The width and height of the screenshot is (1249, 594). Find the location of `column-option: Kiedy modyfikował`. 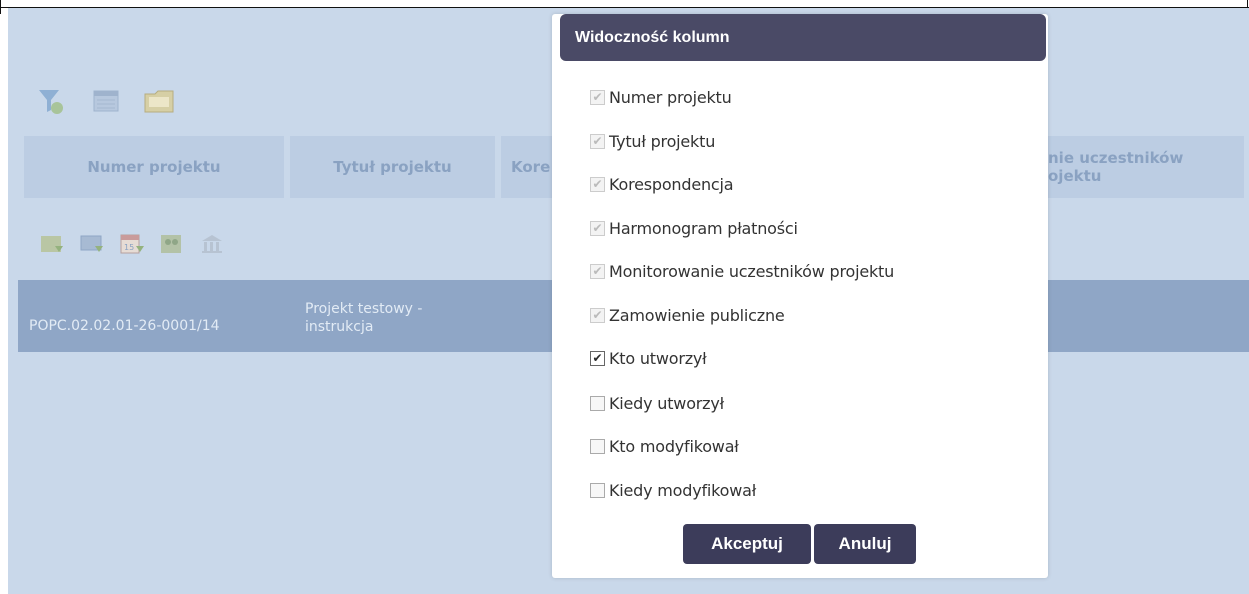

column-option: Kiedy modyfikował is located at coordinates (673, 490).